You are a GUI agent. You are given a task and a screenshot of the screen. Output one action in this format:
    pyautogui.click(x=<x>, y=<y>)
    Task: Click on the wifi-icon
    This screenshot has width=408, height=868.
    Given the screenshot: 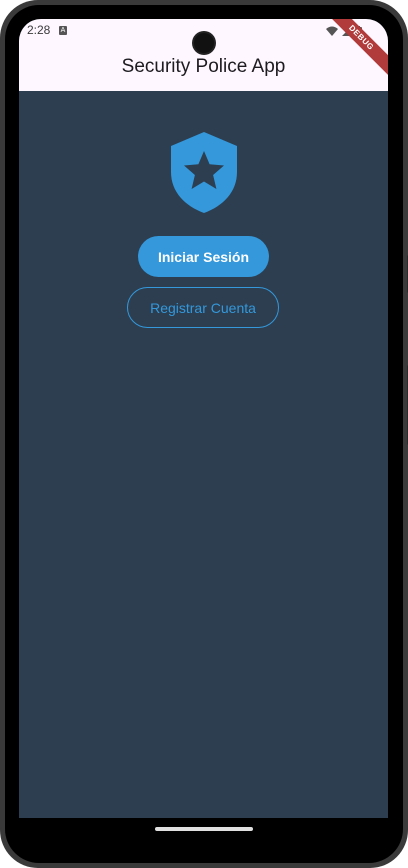 What is the action you would take?
    pyautogui.click(x=332, y=31)
    